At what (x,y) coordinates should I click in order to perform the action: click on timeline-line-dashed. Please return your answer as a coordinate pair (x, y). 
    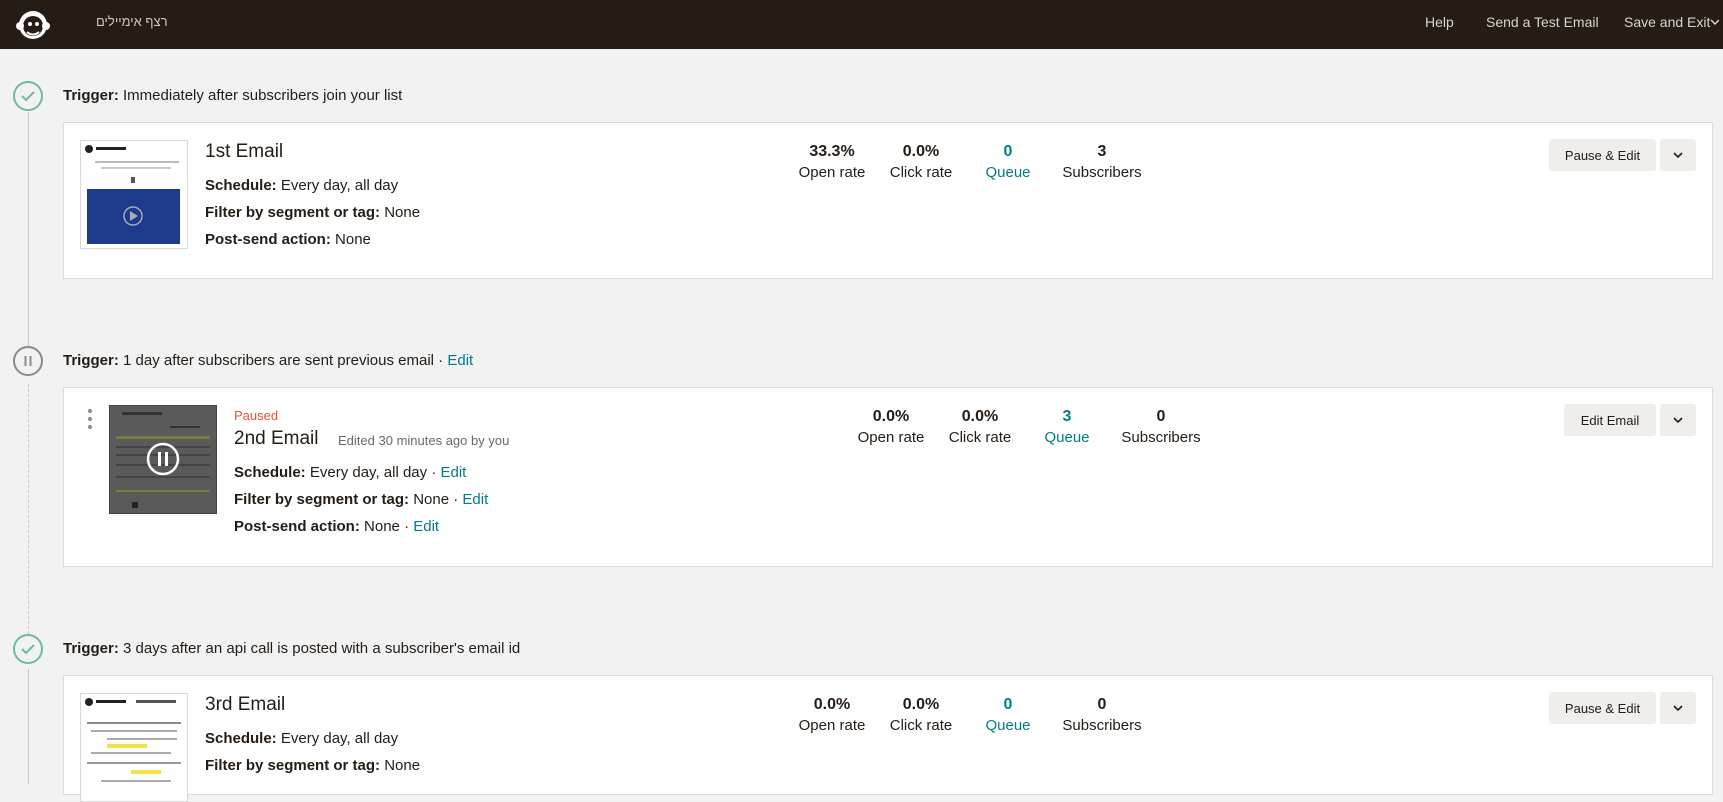
    Looking at the image, I should click on (28, 511).